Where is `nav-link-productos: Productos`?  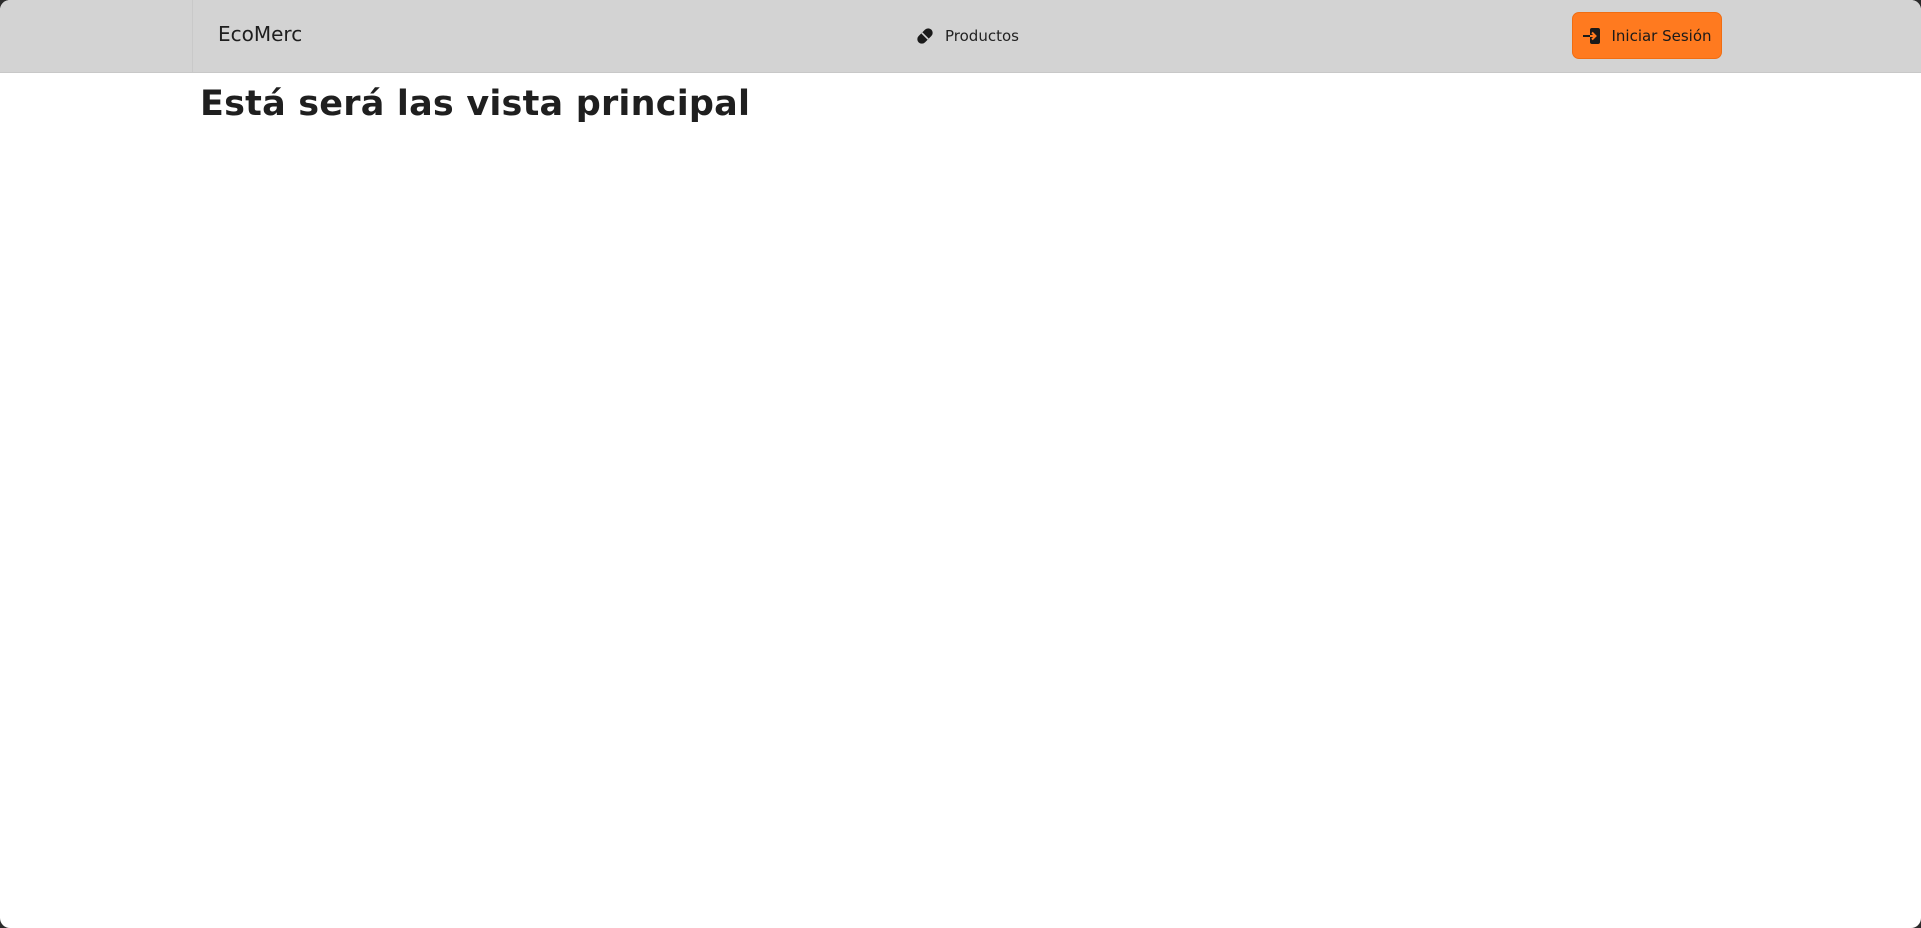 nav-link-productos: Productos is located at coordinates (966, 36).